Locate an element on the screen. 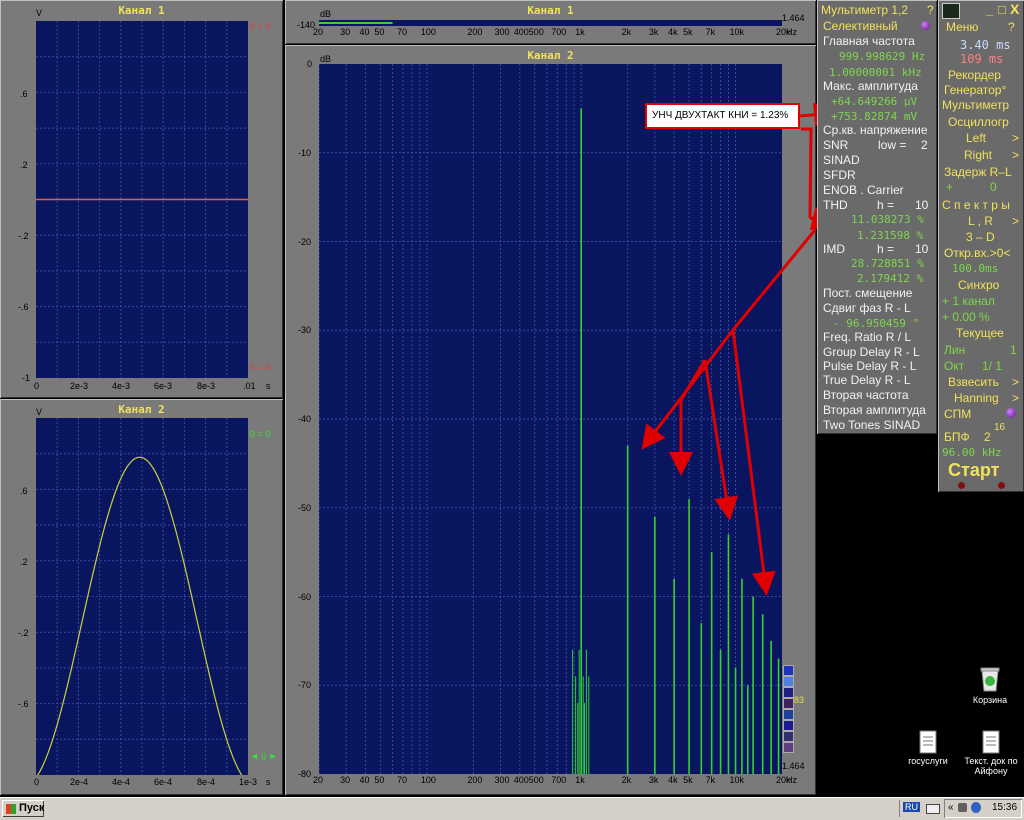  left-channel-button: Left is located at coordinates (976, 138).